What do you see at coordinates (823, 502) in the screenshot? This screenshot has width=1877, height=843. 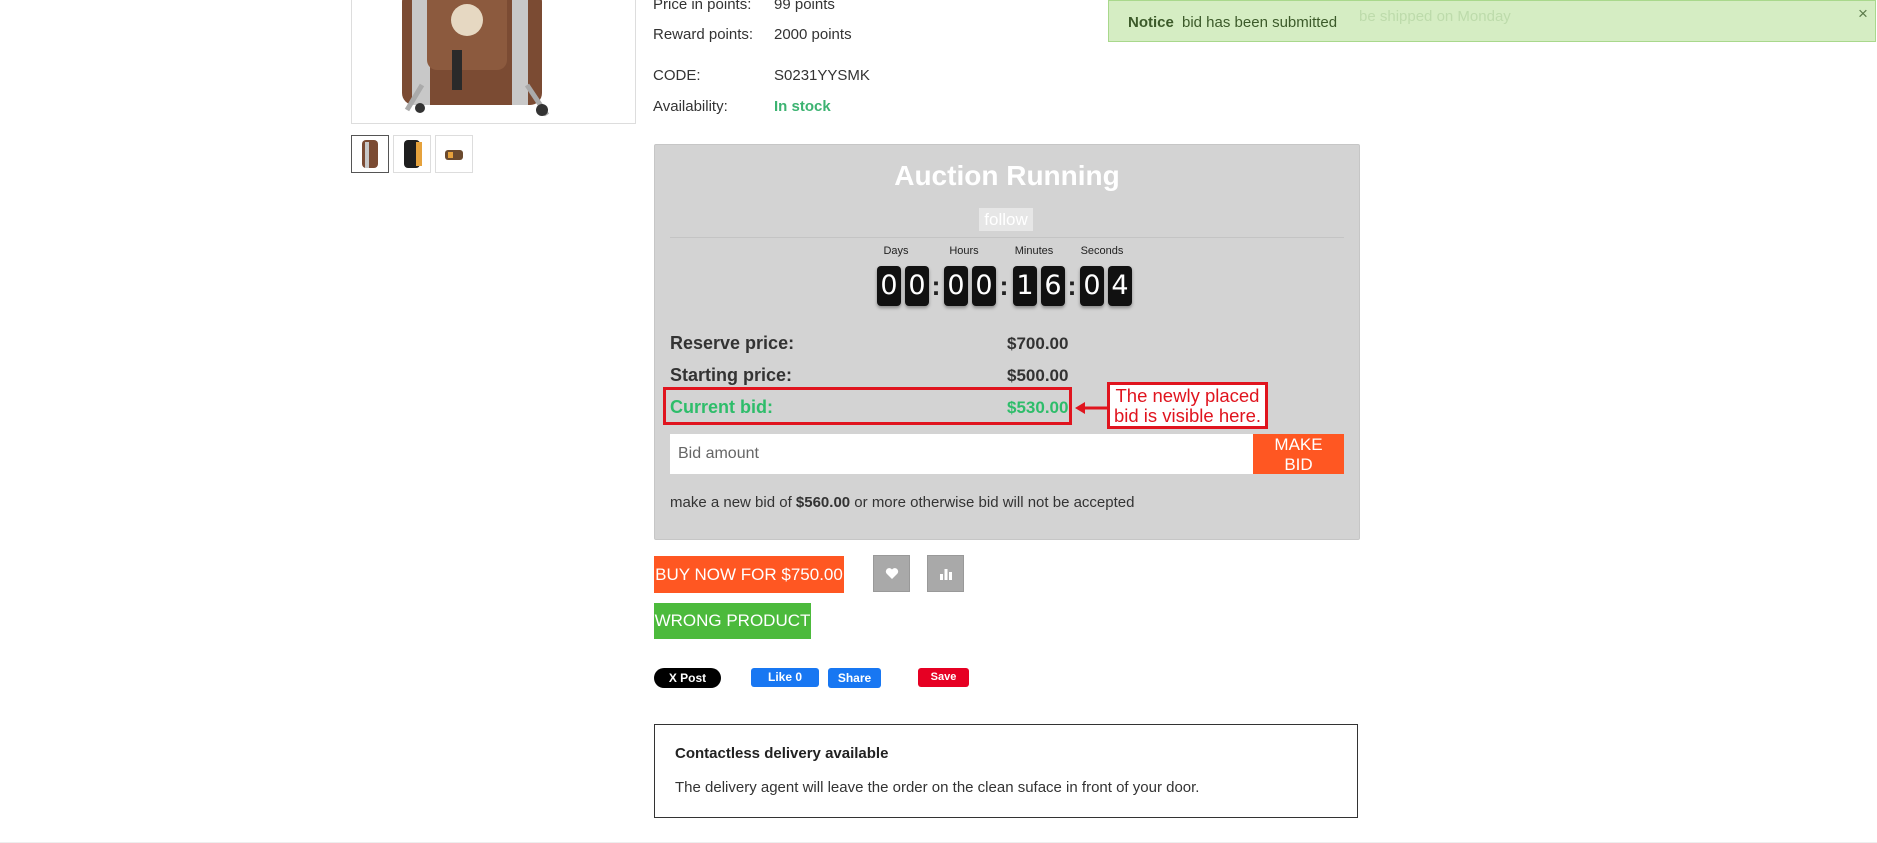 I see `bid-hint-amount: $560.00` at bounding box center [823, 502].